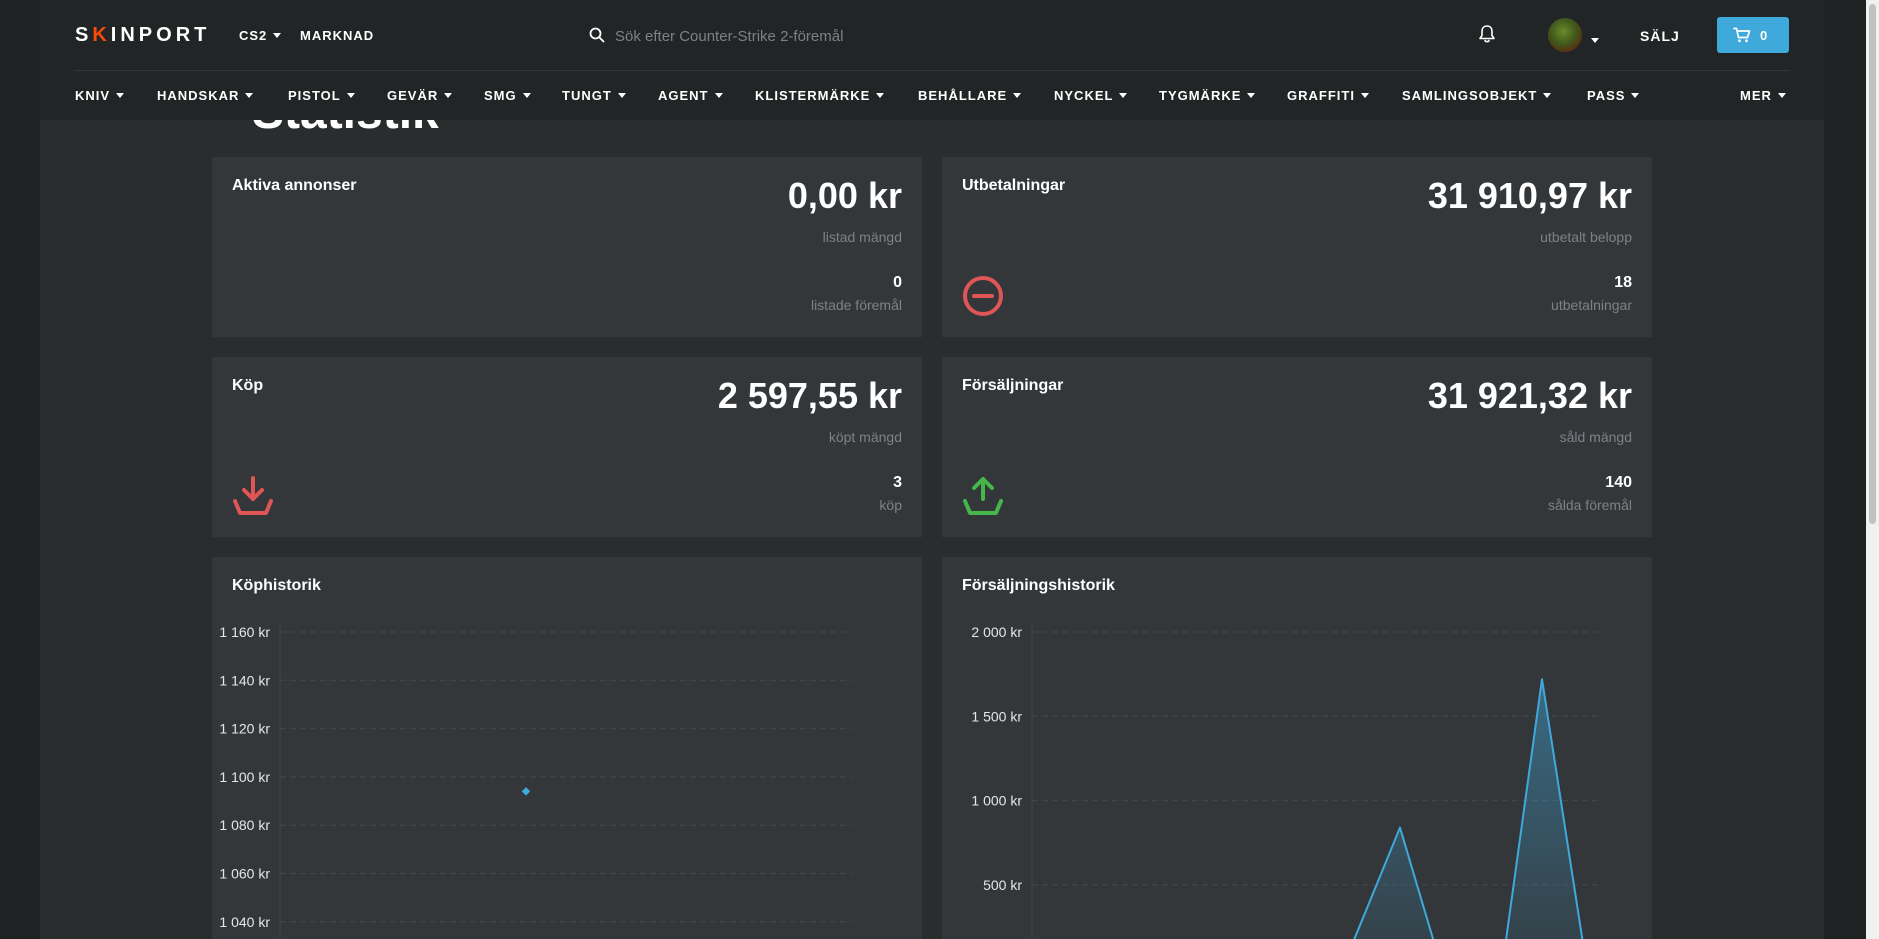 The width and height of the screenshot is (1879, 939). Describe the element at coordinates (253, 35) in the screenshot. I see `game-selector-label: CS2` at that location.